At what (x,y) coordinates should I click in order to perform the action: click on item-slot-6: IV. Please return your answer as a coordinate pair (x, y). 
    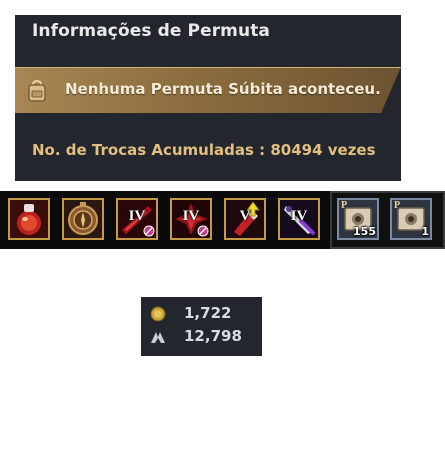
    Looking at the image, I should click on (299, 219).